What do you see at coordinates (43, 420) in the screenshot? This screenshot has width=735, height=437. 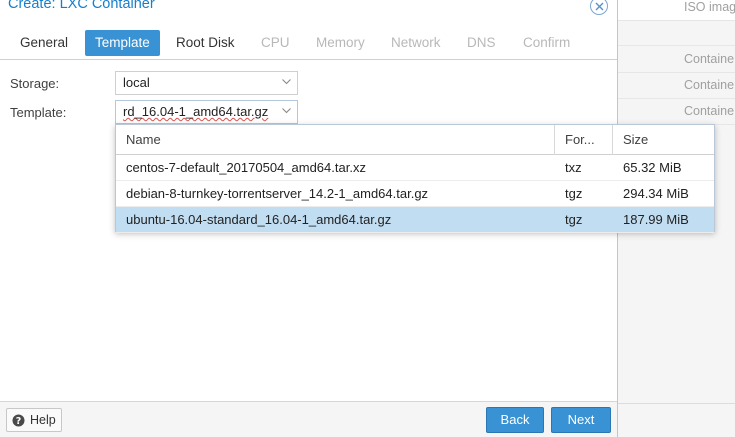 I see `help-label: Help` at bounding box center [43, 420].